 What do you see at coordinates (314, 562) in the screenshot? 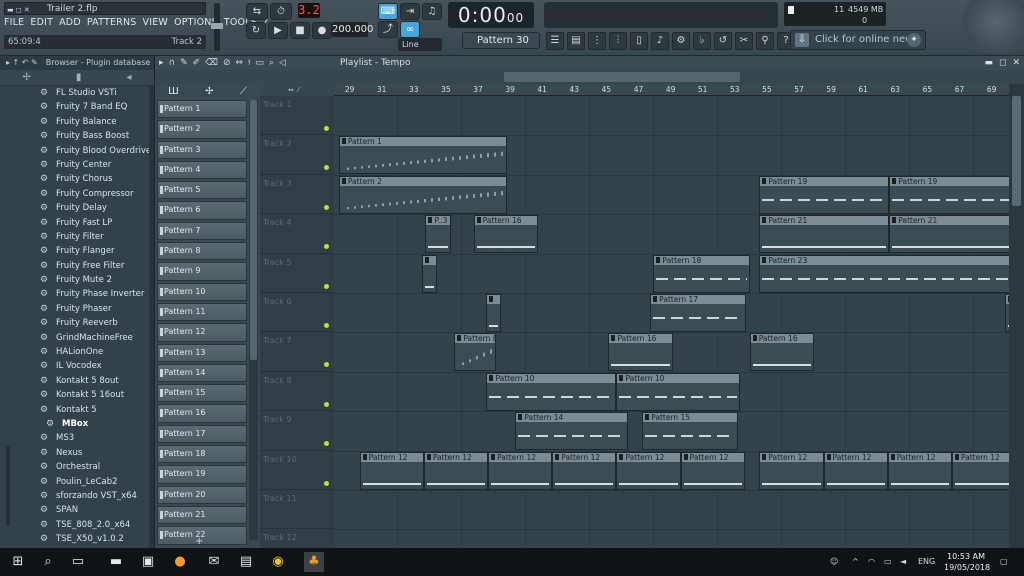
I see `fl-studio-icon: ♣` at bounding box center [314, 562].